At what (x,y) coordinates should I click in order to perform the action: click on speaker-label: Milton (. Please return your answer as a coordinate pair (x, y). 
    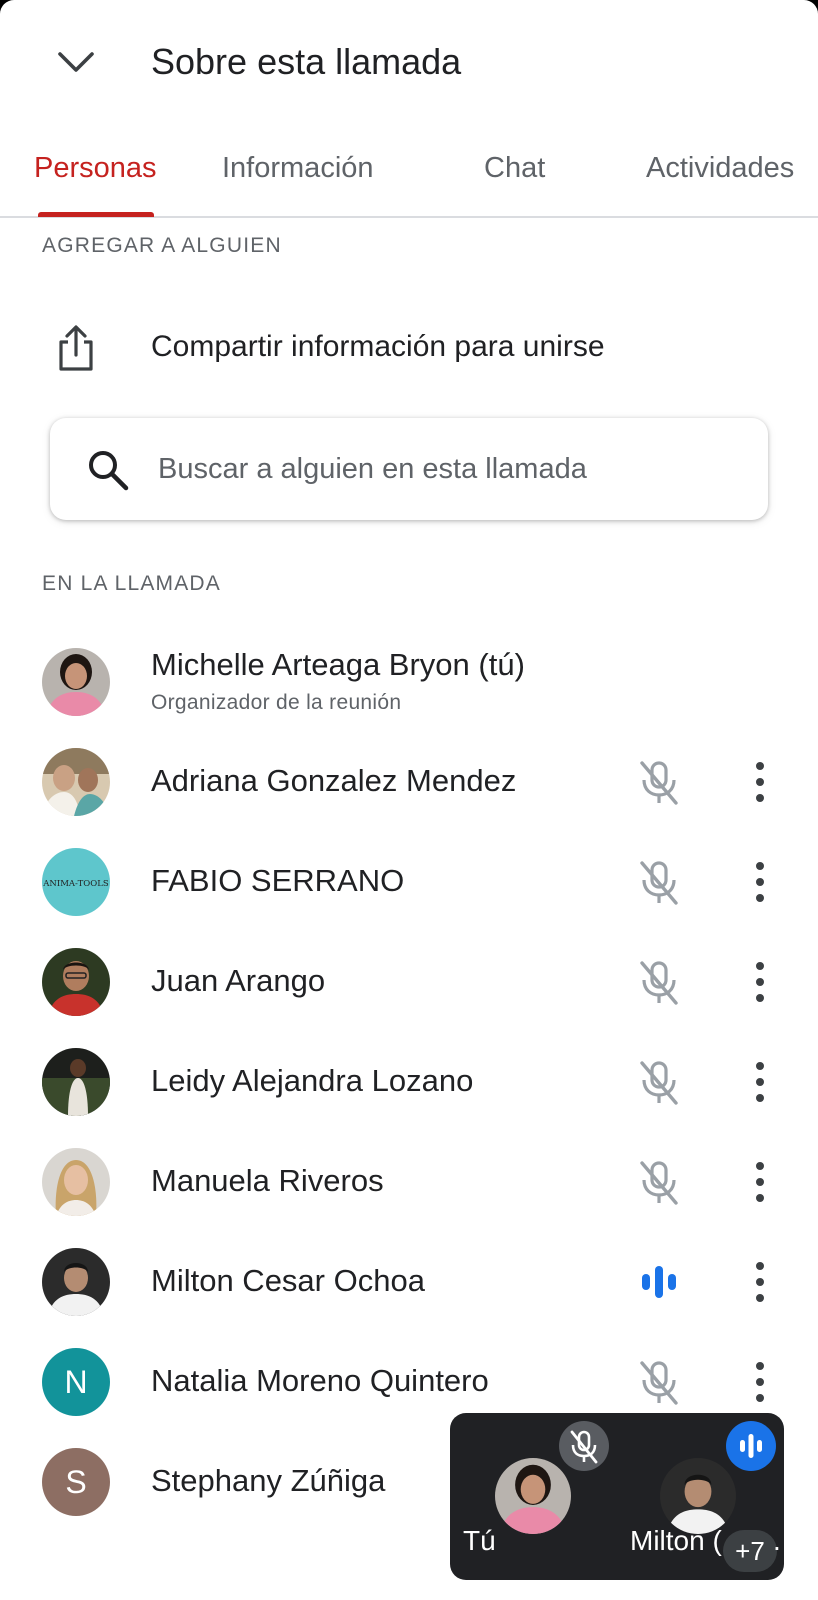
    Looking at the image, I should click on (676, 1540).